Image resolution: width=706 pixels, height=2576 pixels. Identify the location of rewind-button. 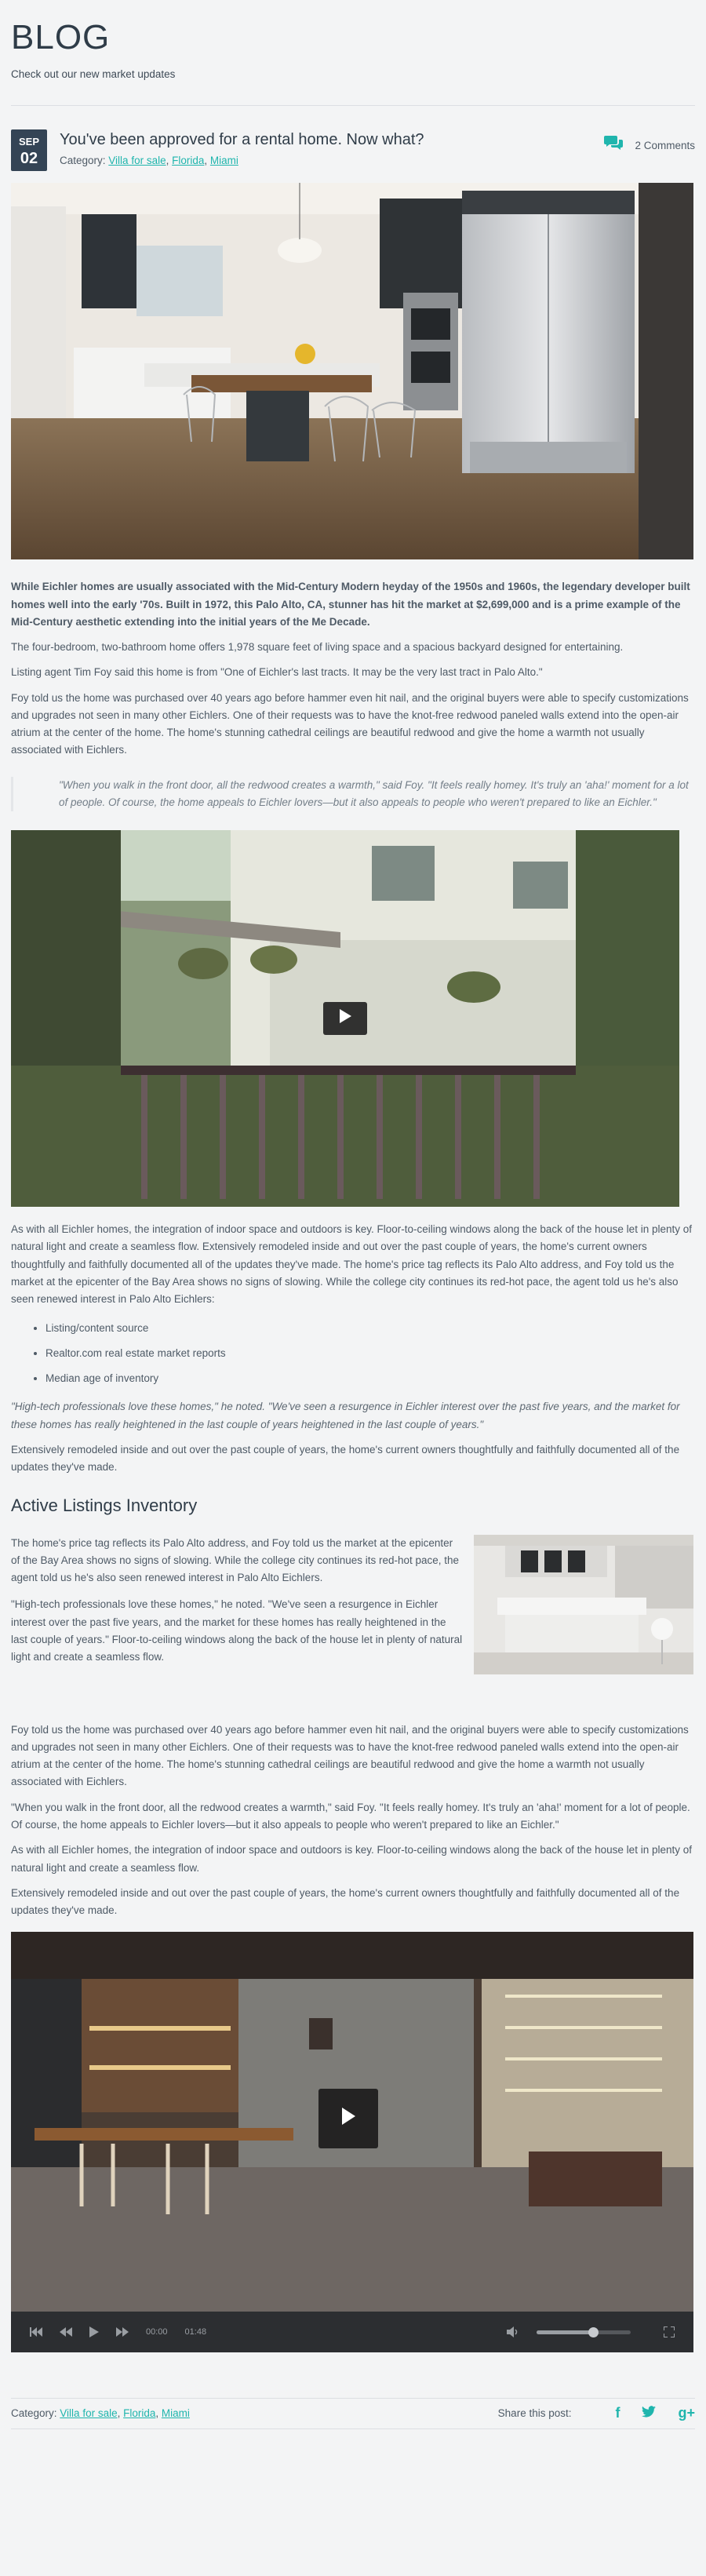
(66, 2332).